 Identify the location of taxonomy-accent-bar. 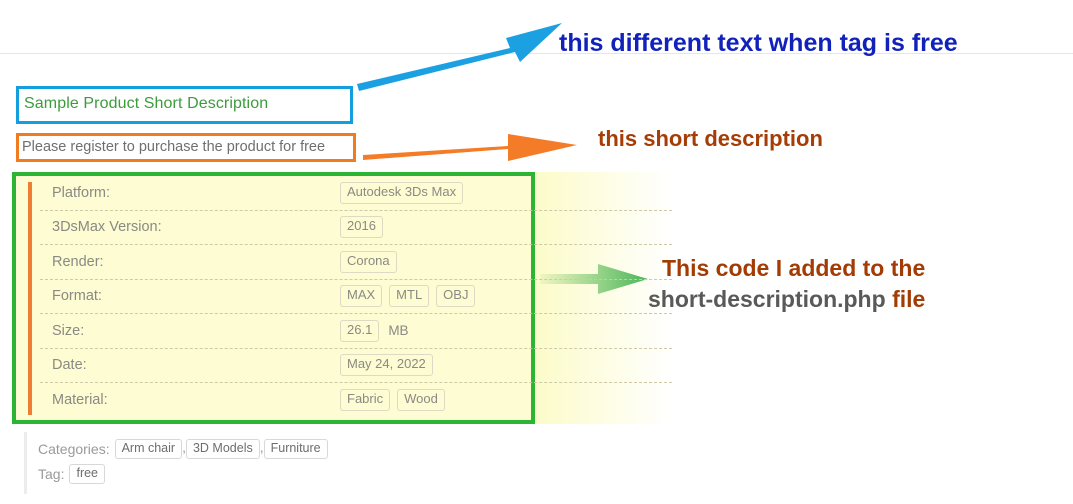
(25, 463).